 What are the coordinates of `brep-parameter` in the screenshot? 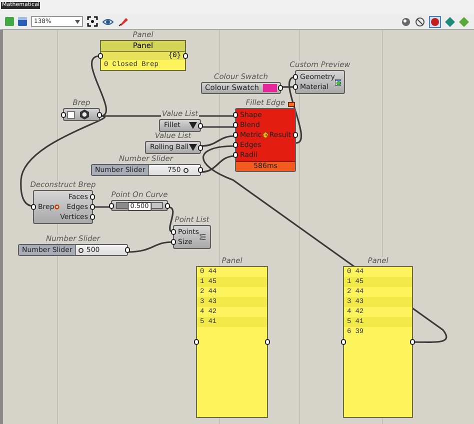 It's located at (81, 114).